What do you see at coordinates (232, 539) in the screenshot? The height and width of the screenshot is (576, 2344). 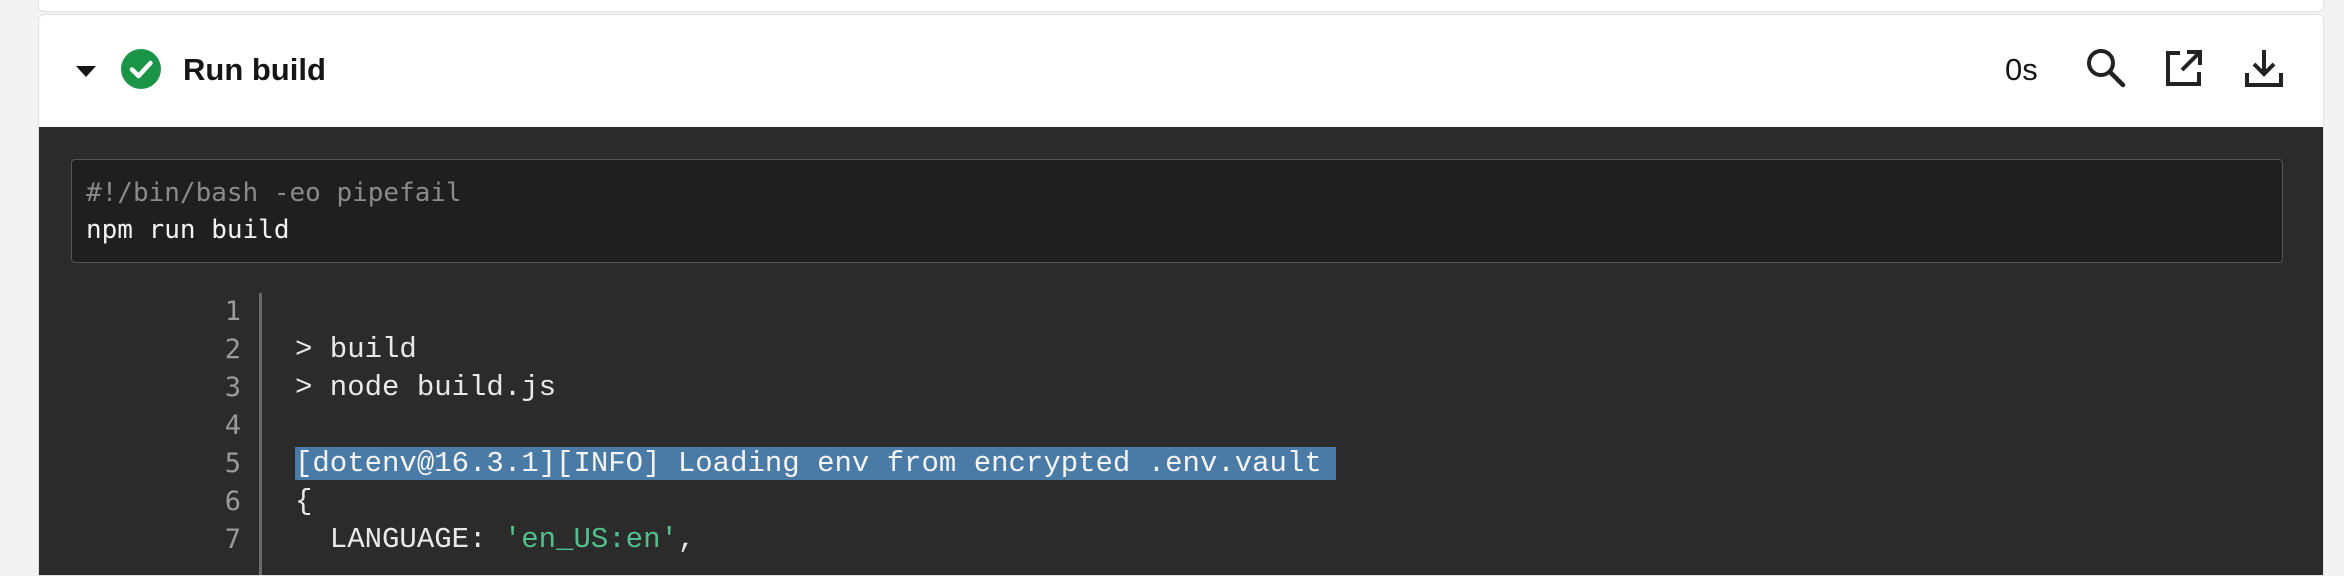 I see `line-number: 7` at bounding box center [232, 539].